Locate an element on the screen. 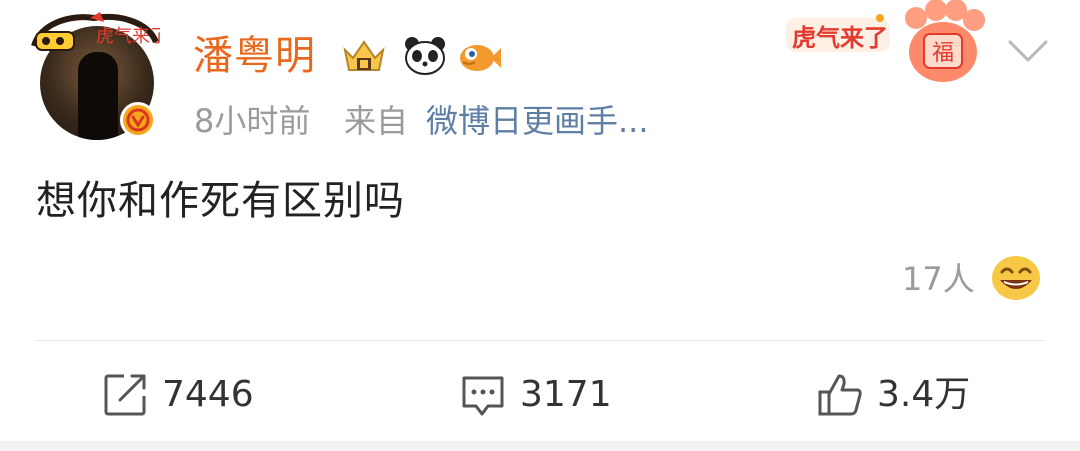 This screenshot has height=451, width=1080. author-avatar: 虎气来了 is located at coordinates (95, 77).